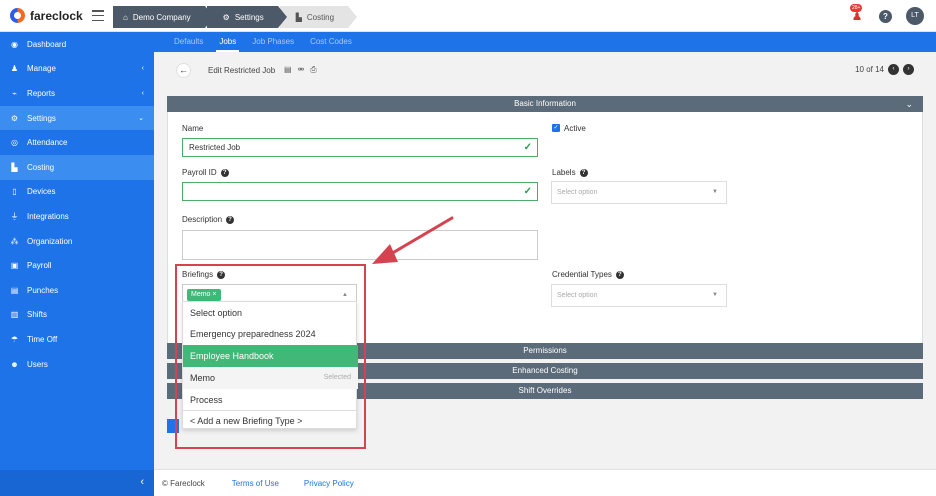 The image size is (936, 496). What do you see at coordinates (329, 483) in the screenshot?
I see `privacy-link: Privacy Policy` at bounding box center [329, 483].